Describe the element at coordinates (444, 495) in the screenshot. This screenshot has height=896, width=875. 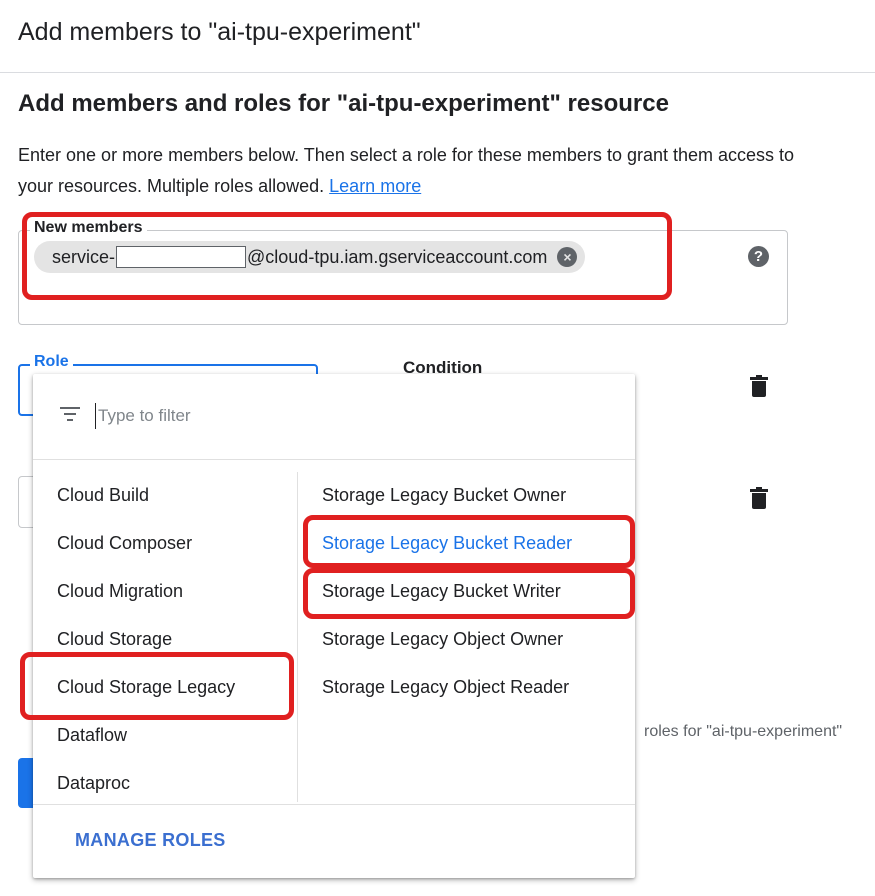
I see `role-option-bucket-owner: Storage Legacy Bucket Owner` at that location.